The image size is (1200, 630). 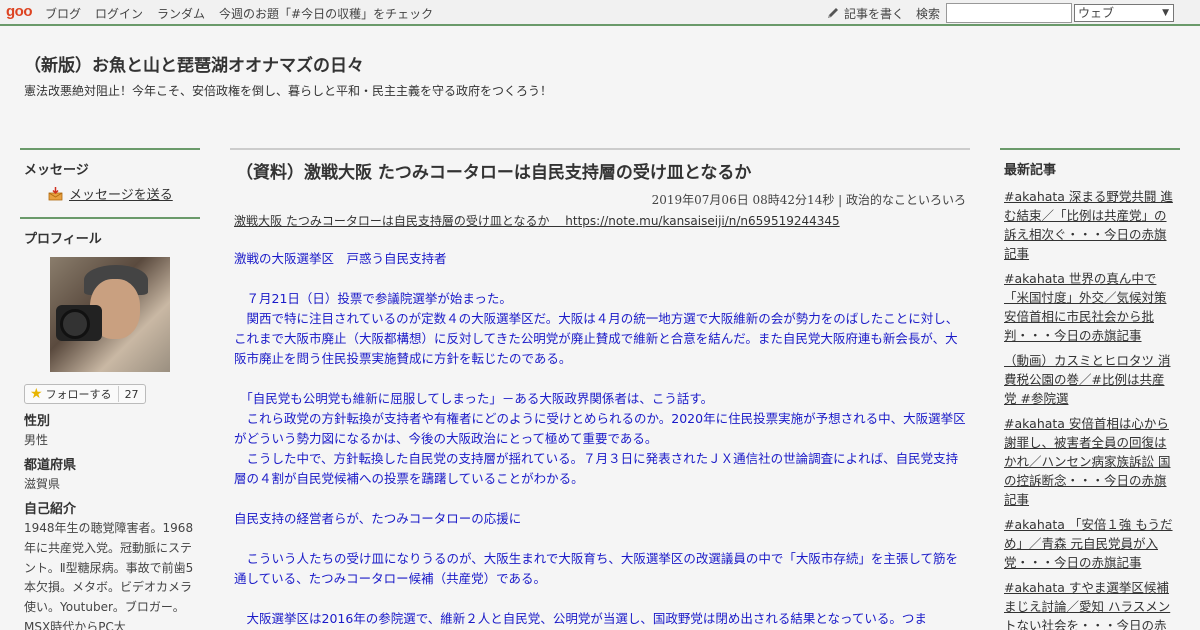 I want to click on search-scope-value: ウェブ, so click(x=1096, y=13).